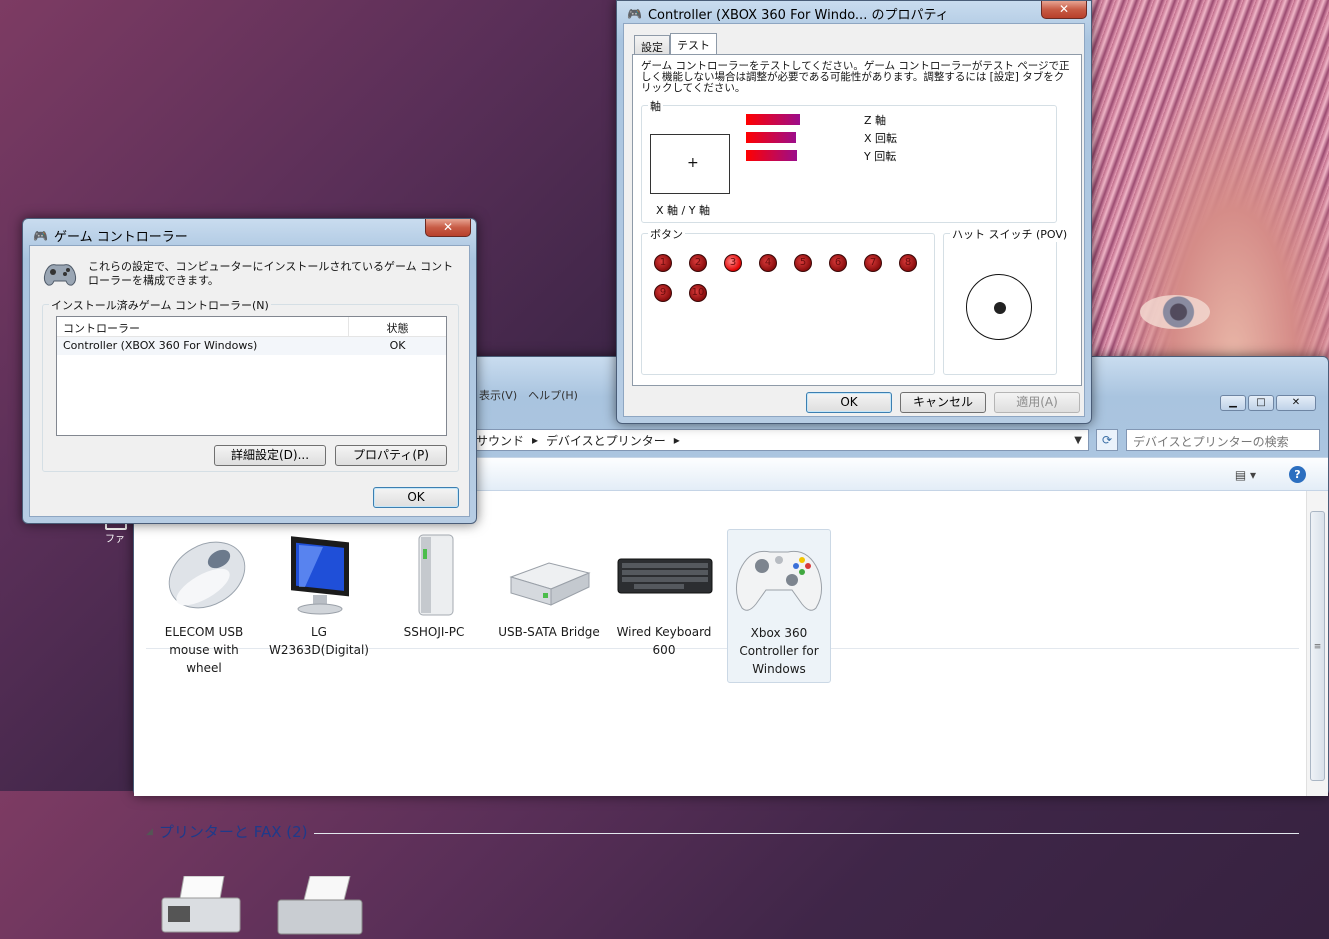 The image size is (1329, 939). I want to click on buttons-group: ボタン 1 2 3 4 5 6 7 8 9 10, so click(788, 300).